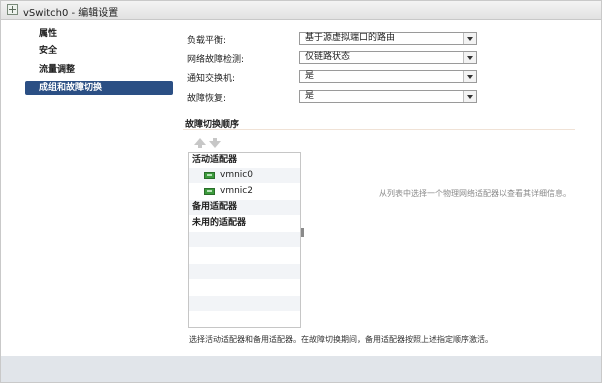  I want to click on notify-switches-value: 是, so click(310, 76).